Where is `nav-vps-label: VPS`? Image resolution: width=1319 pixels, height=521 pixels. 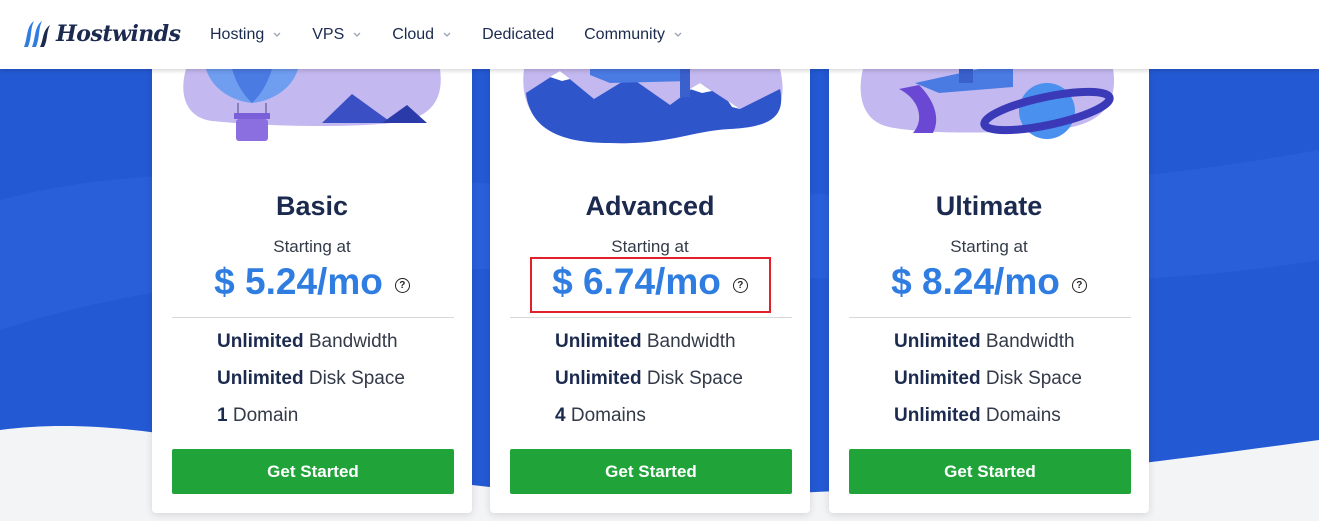 nav-vps-label: VPS is located at coordinates (328, 34).